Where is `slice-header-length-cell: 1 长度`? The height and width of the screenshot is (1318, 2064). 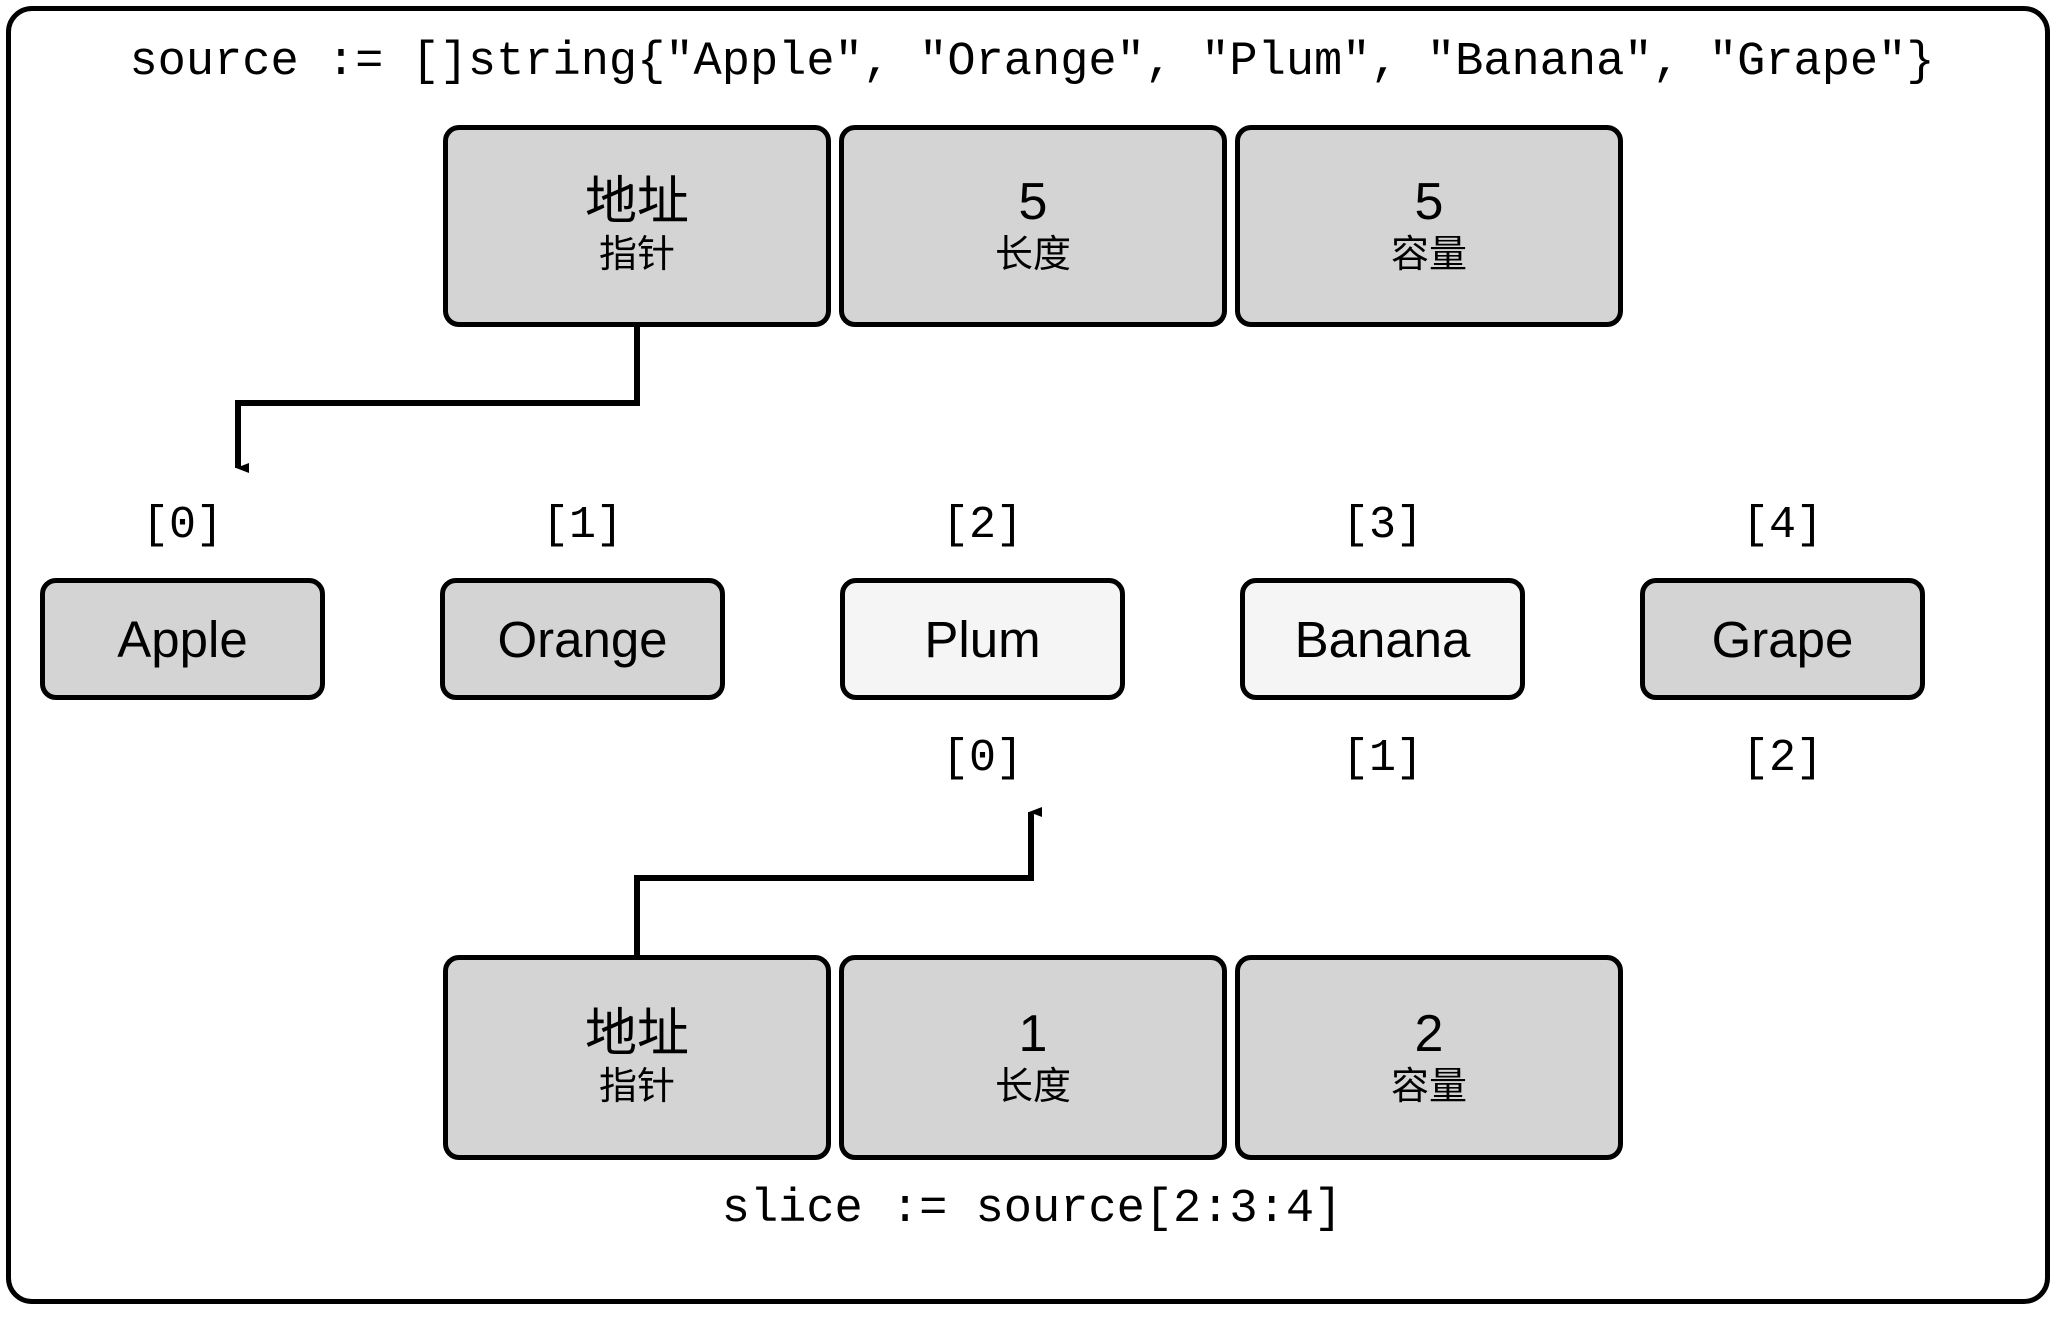
slice-header-length-cell: 1 长度 is located at coordinates (1033, 1057).